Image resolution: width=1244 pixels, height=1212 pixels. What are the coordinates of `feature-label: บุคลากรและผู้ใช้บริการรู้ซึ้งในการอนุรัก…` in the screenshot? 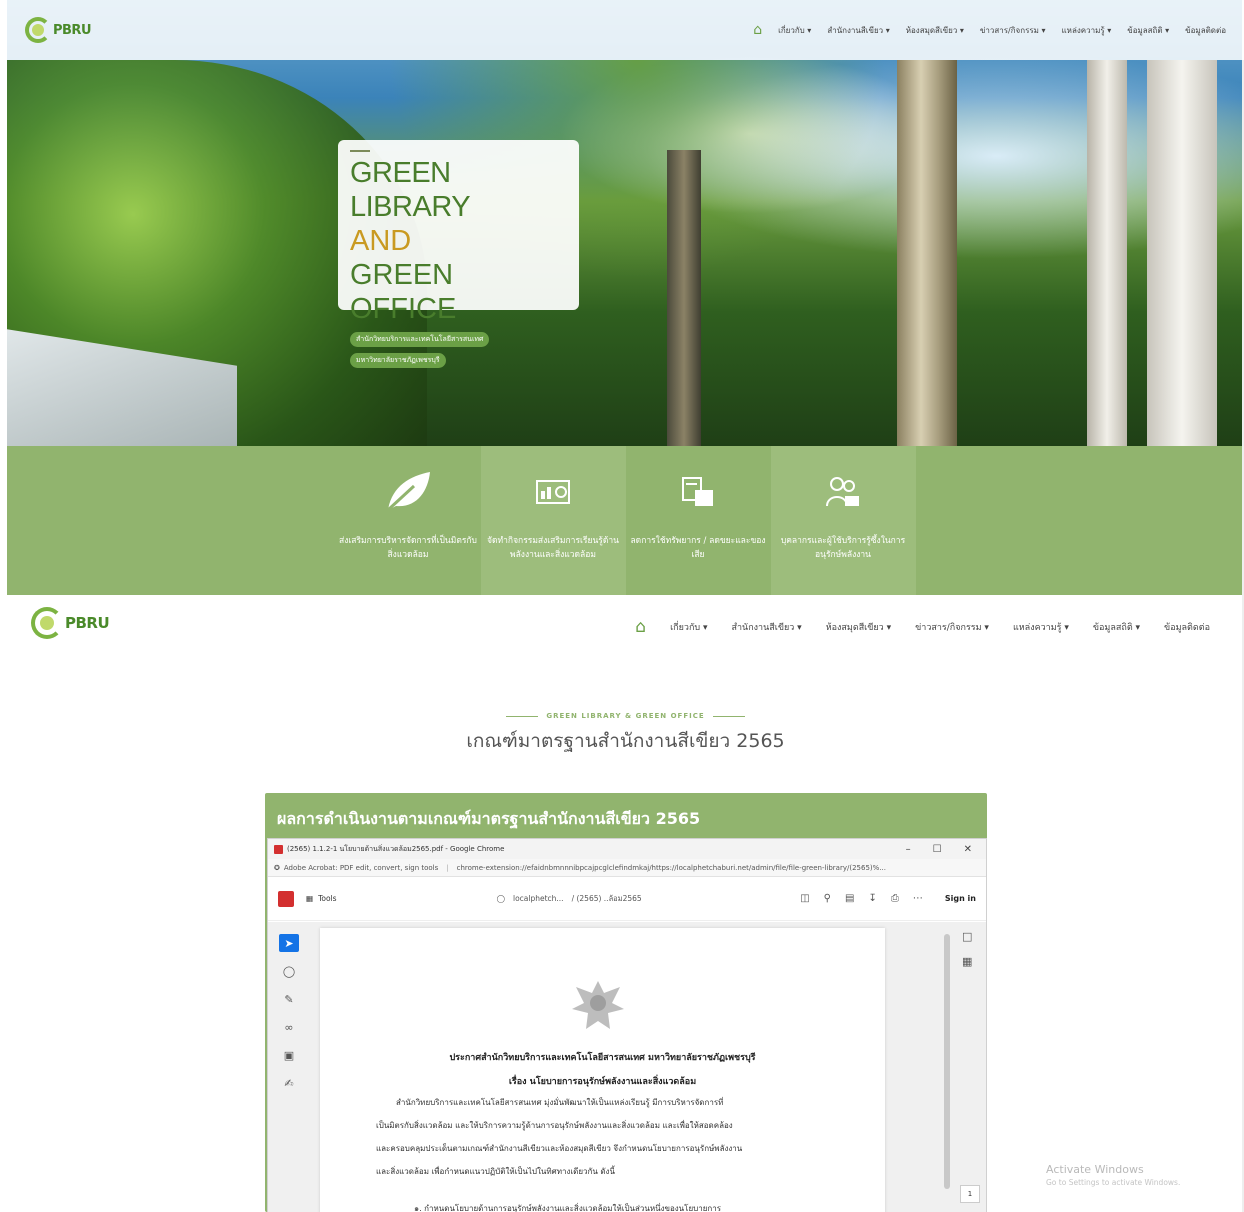 It's located at (843, 548).